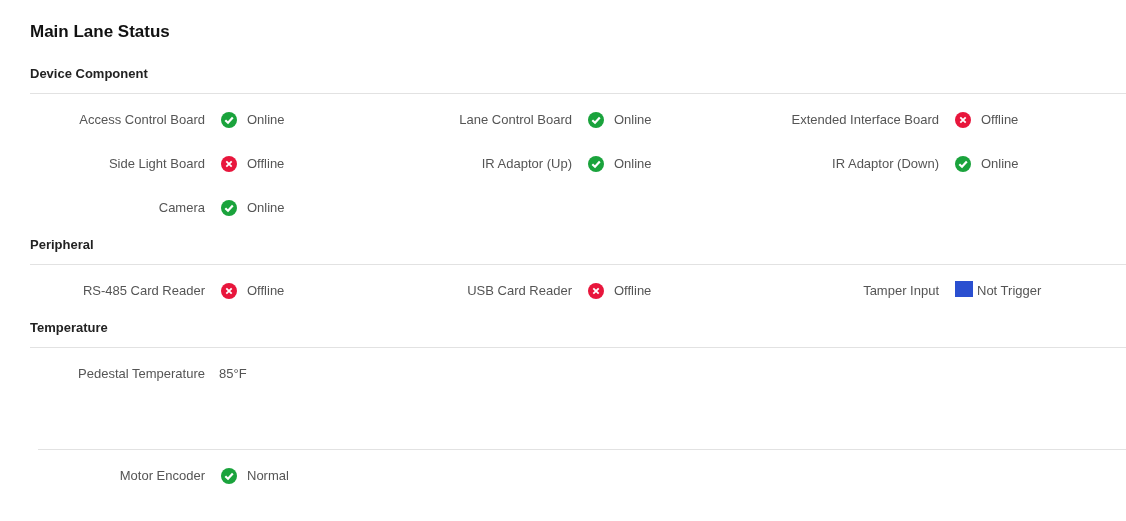 The height and width of the screenshot is (521, 1126). What do you see at coordinates (161, 475) in the screenshot?
I see `field-label: Motor Encoder` at bounding box center [161, 475].